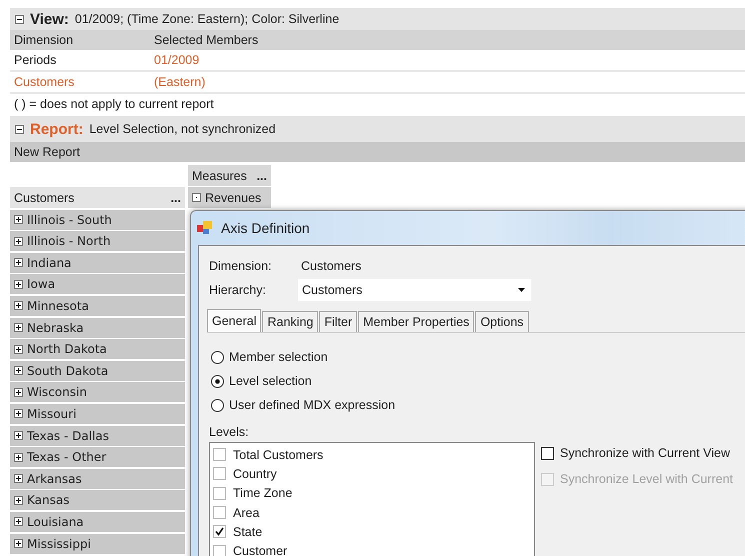 The image size is (745, 556). I want to click on report-summary: Level Selection, not synchronized, so click(182, 129).